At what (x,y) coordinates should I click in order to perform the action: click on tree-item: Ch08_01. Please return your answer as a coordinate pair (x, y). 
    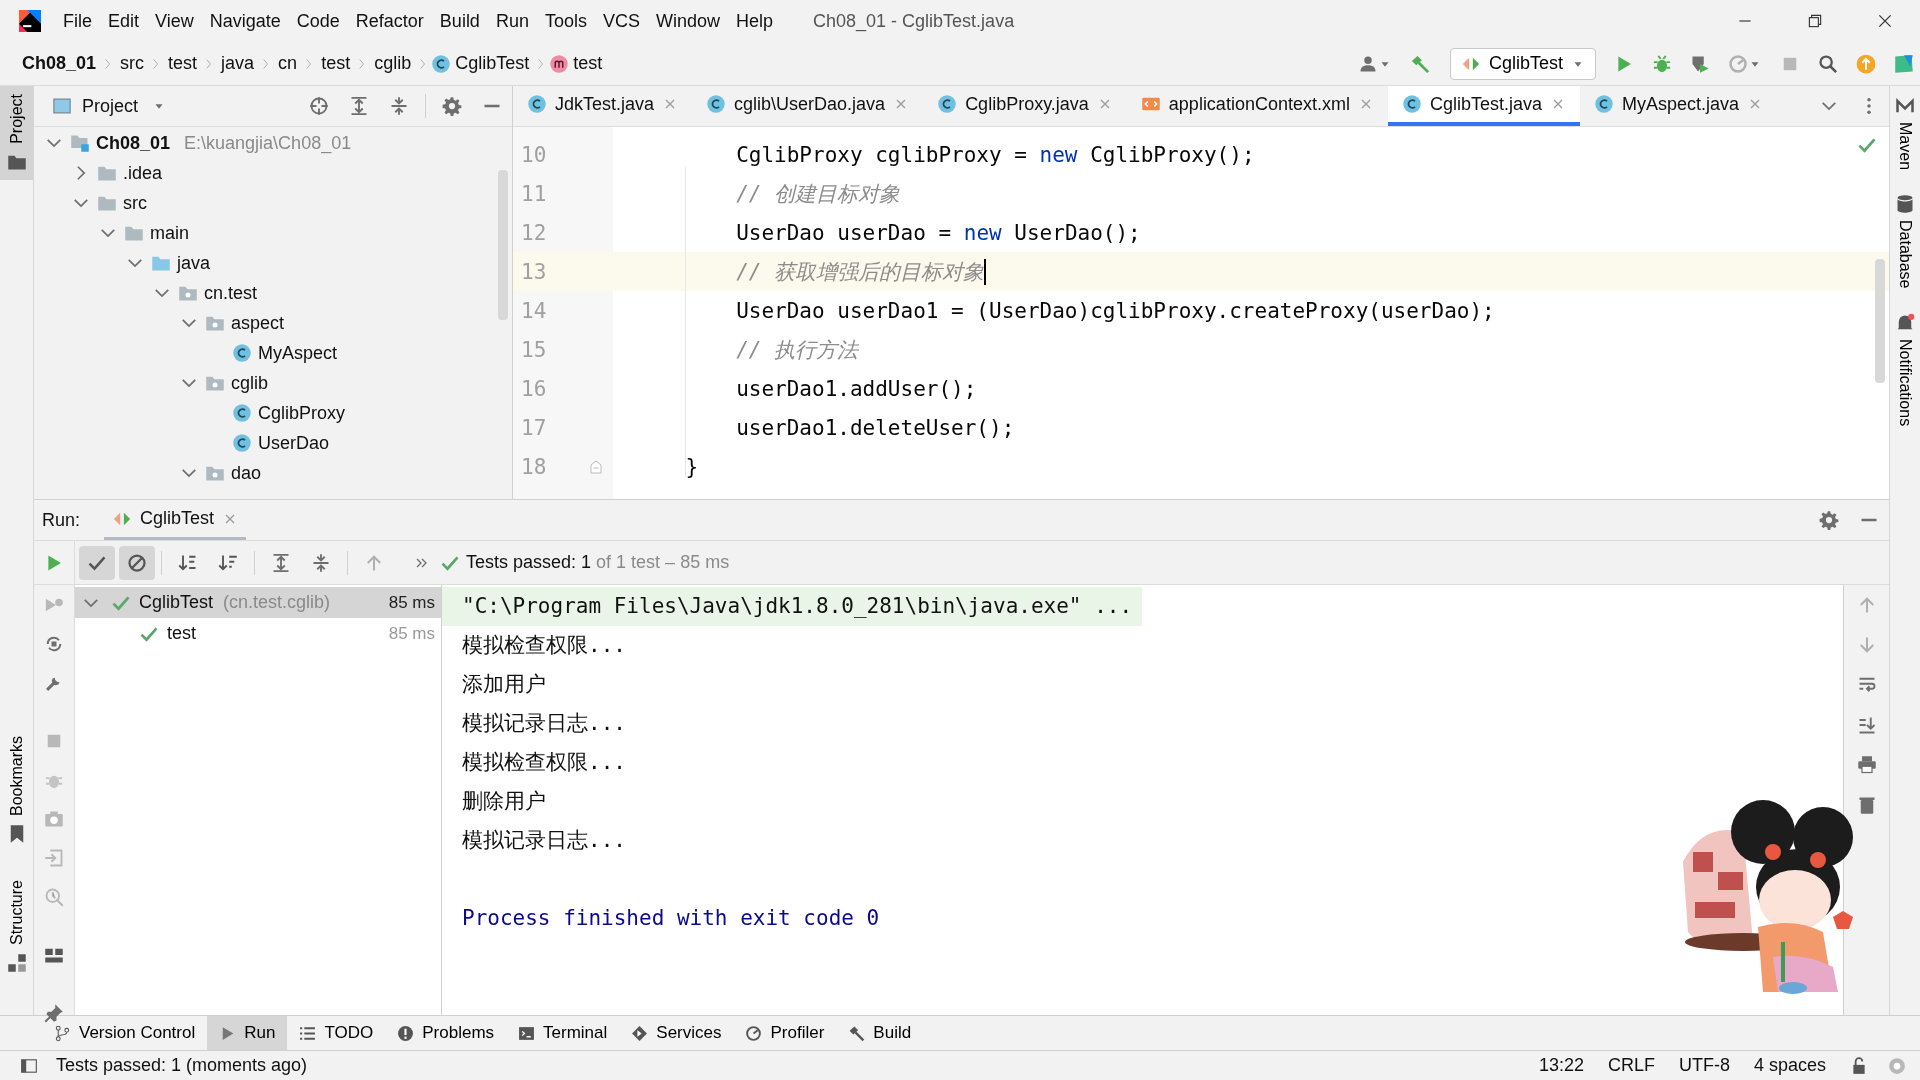
    Looking at the image, I should click on (133, 143).